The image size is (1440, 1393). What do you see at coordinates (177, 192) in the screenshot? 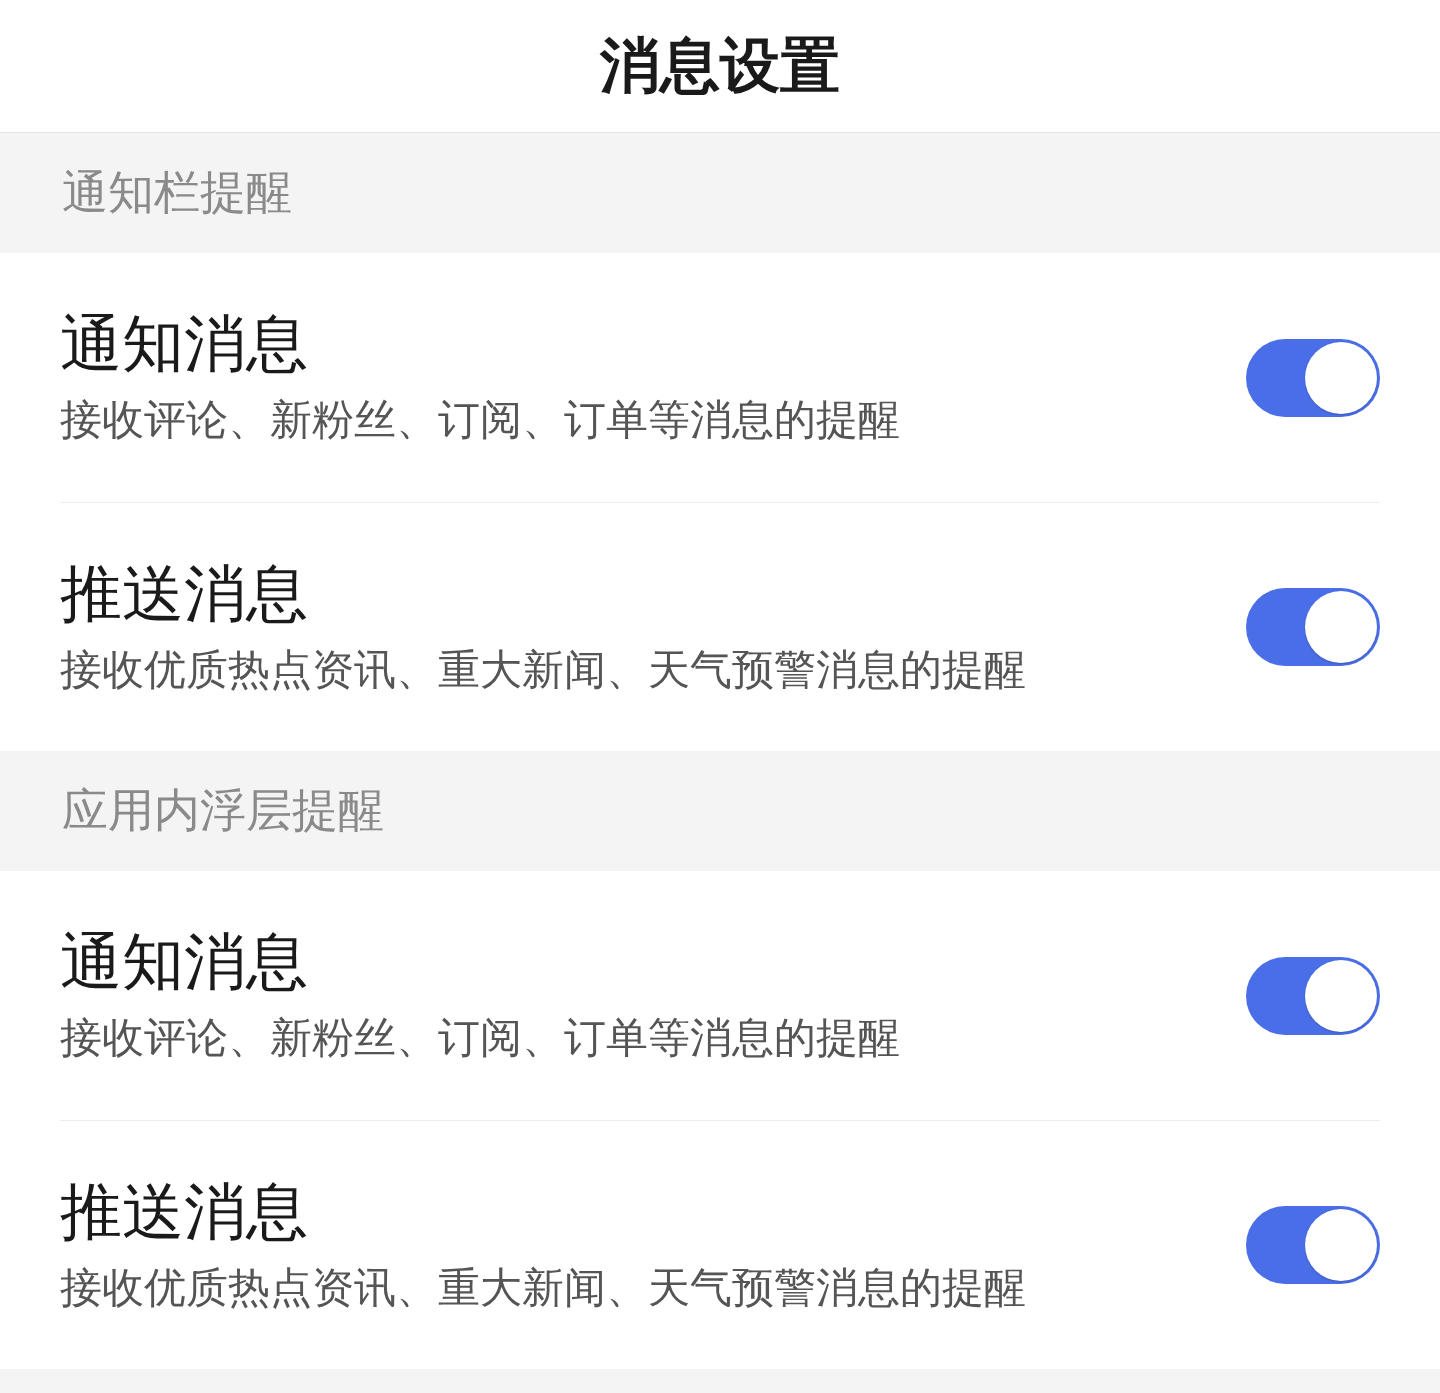
I see `section-header: 通知栏提醒` at bounding box center [177, 192].